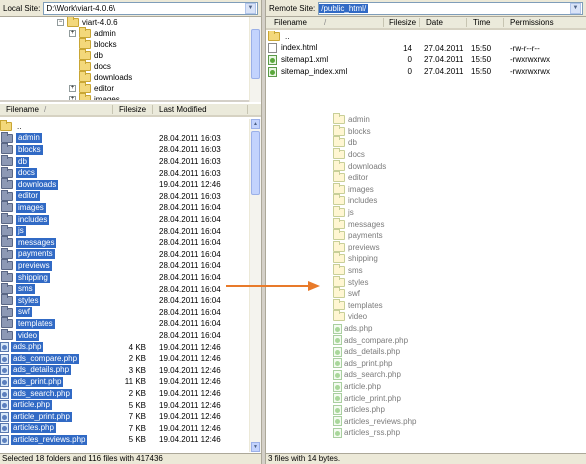 The width and height of the screenshot is (586, 464). I want to click on file-row: sms 28.04.2011 16:04, so click(124, 288).